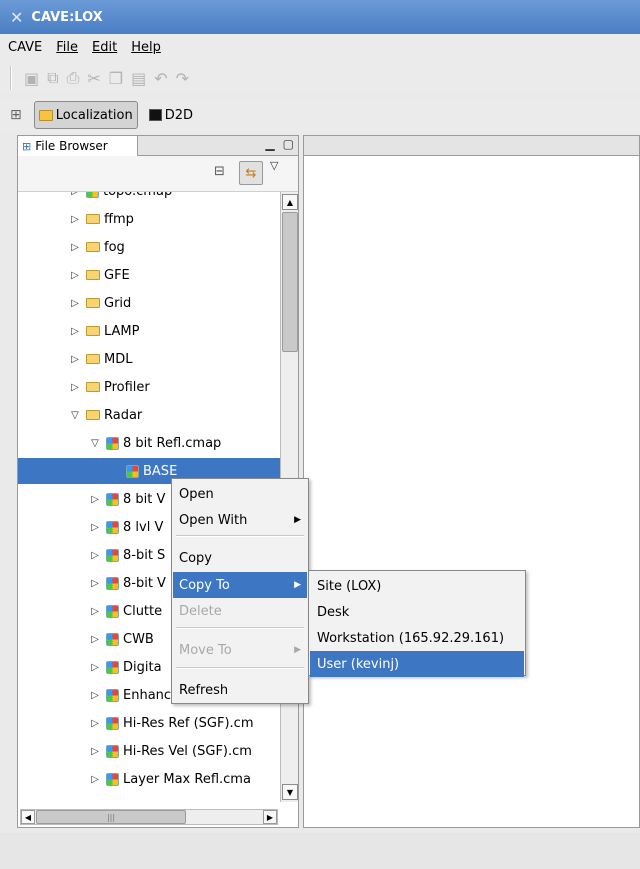 This screenshot has width=640, height=869. Describe the element at coordinates (78, 146) in the screenshot. I see `file-browser-tab: ⊞ File Browser` at that location.